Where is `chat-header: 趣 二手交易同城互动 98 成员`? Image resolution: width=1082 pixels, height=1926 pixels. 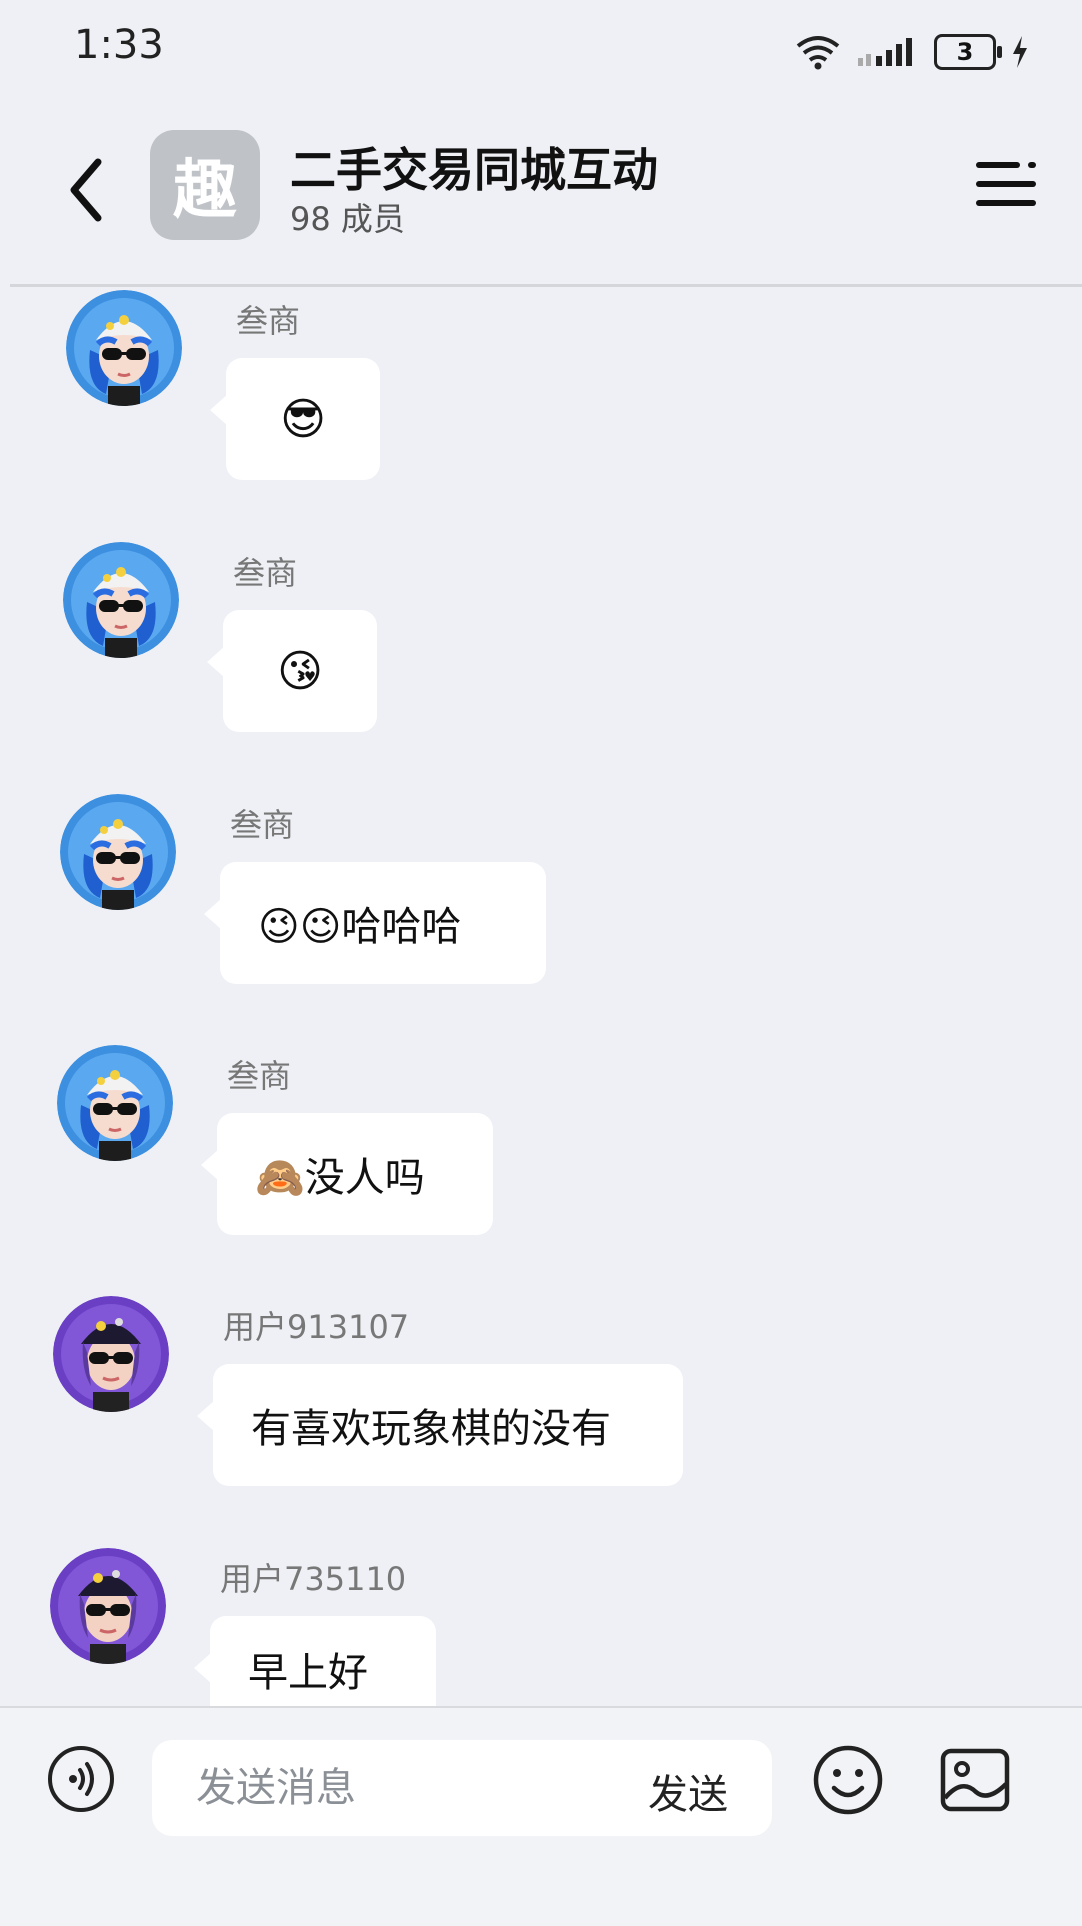
chat-header: 趣 二手交易同城互动 98 成员 is located at coordinates (541, 197).